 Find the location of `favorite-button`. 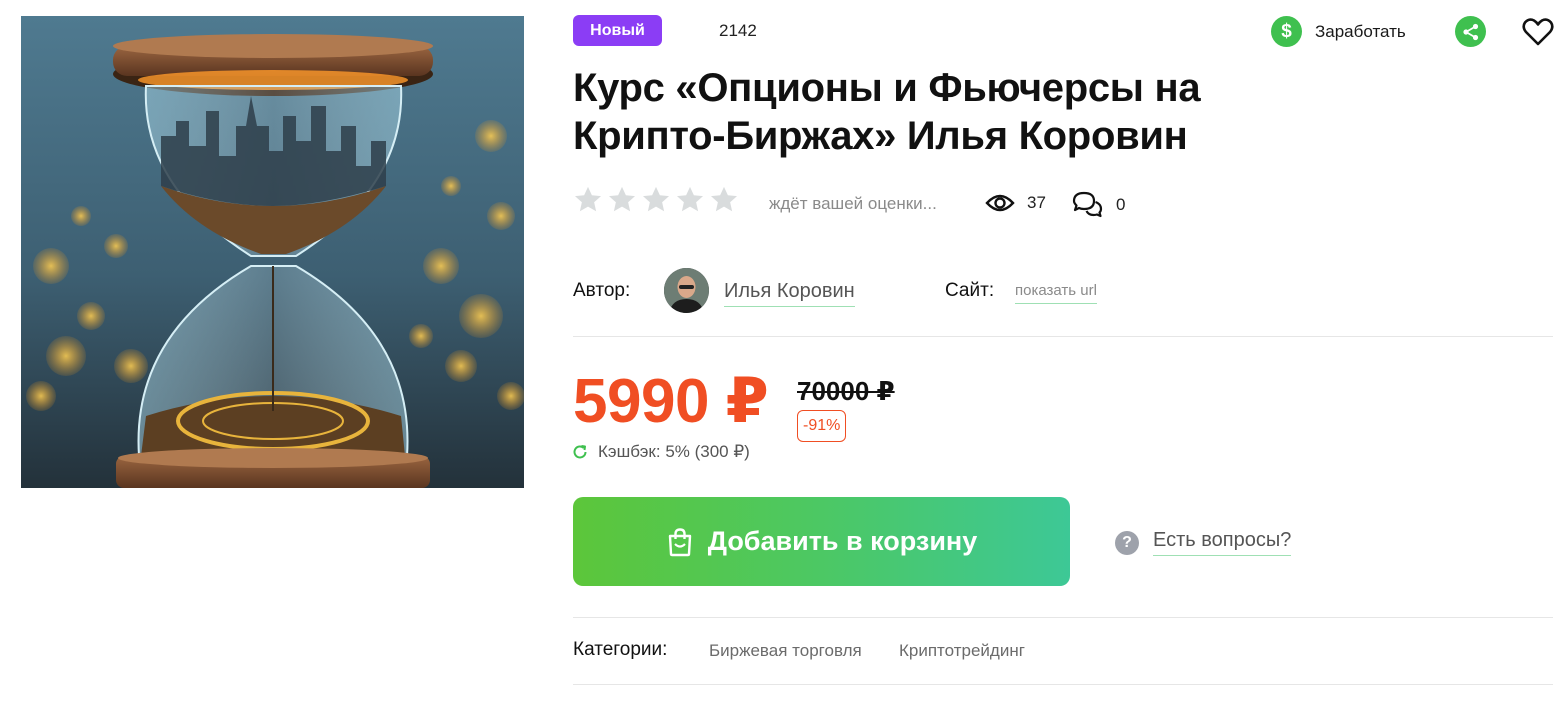

favorite-button is located at coordinates (1538, 32).